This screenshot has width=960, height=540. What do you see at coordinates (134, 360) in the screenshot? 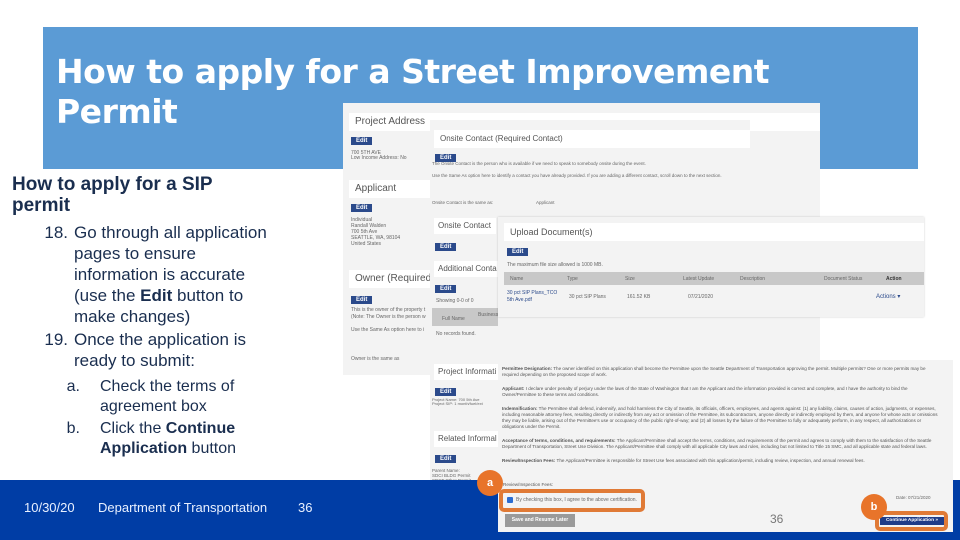
I see `step-text: ready to submit:` at bounding box center [134, 360].